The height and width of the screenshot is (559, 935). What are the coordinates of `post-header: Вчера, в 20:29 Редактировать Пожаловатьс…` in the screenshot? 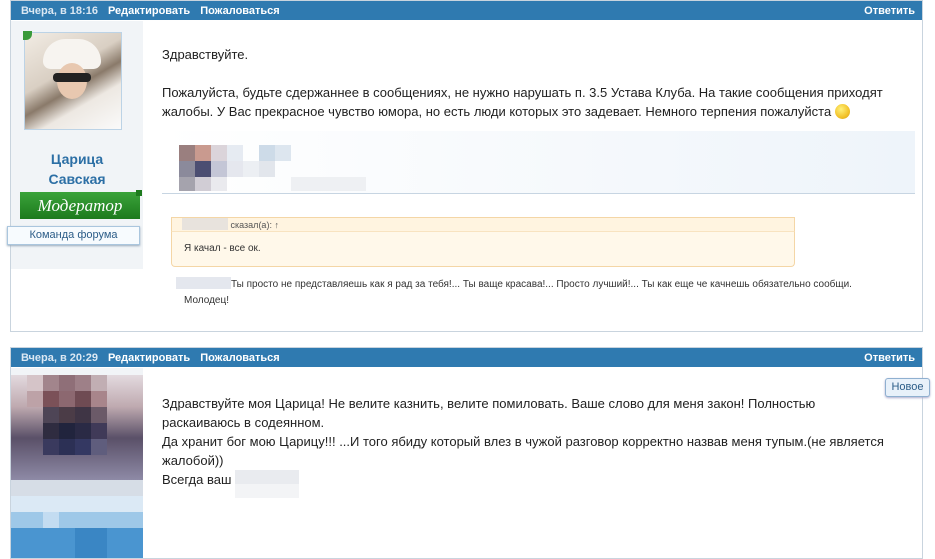 It's located at (466, 357).